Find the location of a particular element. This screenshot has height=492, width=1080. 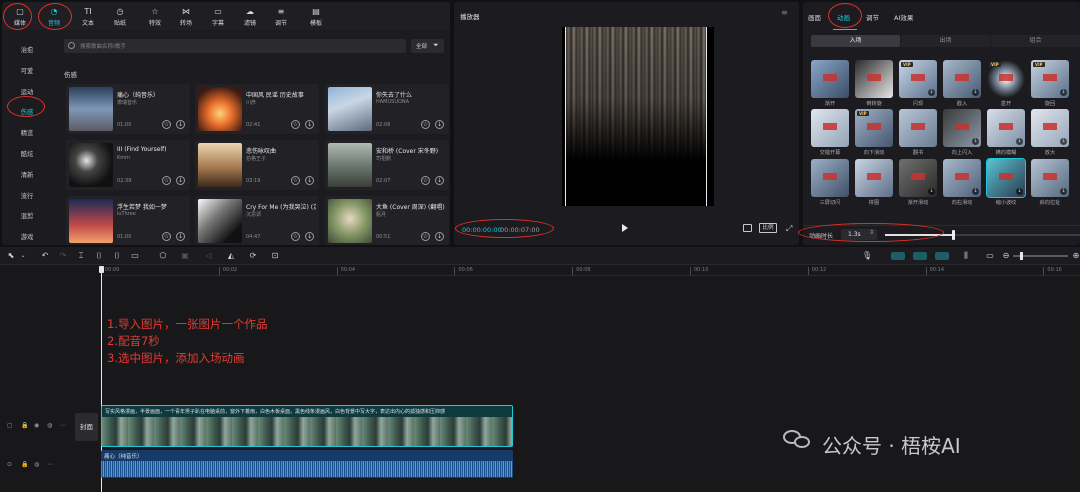

music-card: 悲伤咏叹曲 伯格王子 03:19 ☆ ↓ is located at coordinates (257, 165).